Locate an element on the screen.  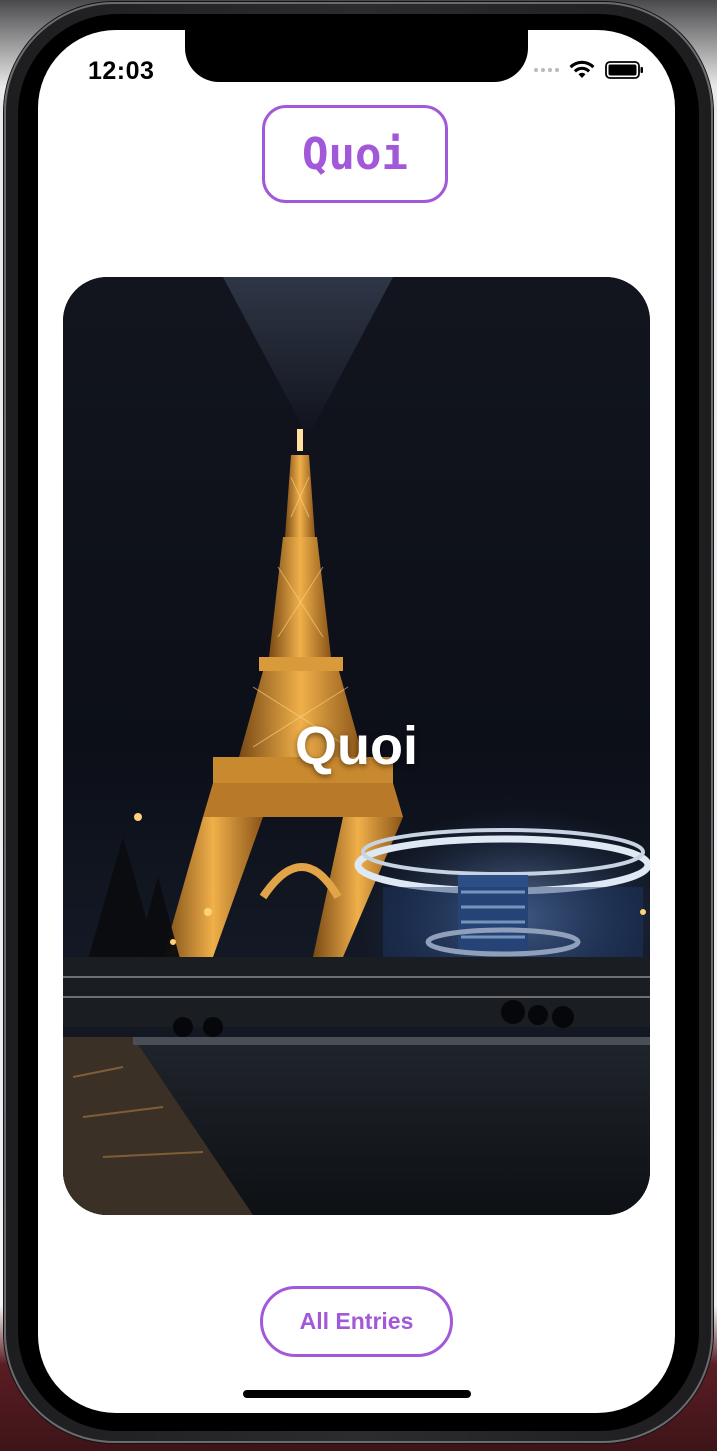
status-time: 12:03 is located at coordinates (121, 71).